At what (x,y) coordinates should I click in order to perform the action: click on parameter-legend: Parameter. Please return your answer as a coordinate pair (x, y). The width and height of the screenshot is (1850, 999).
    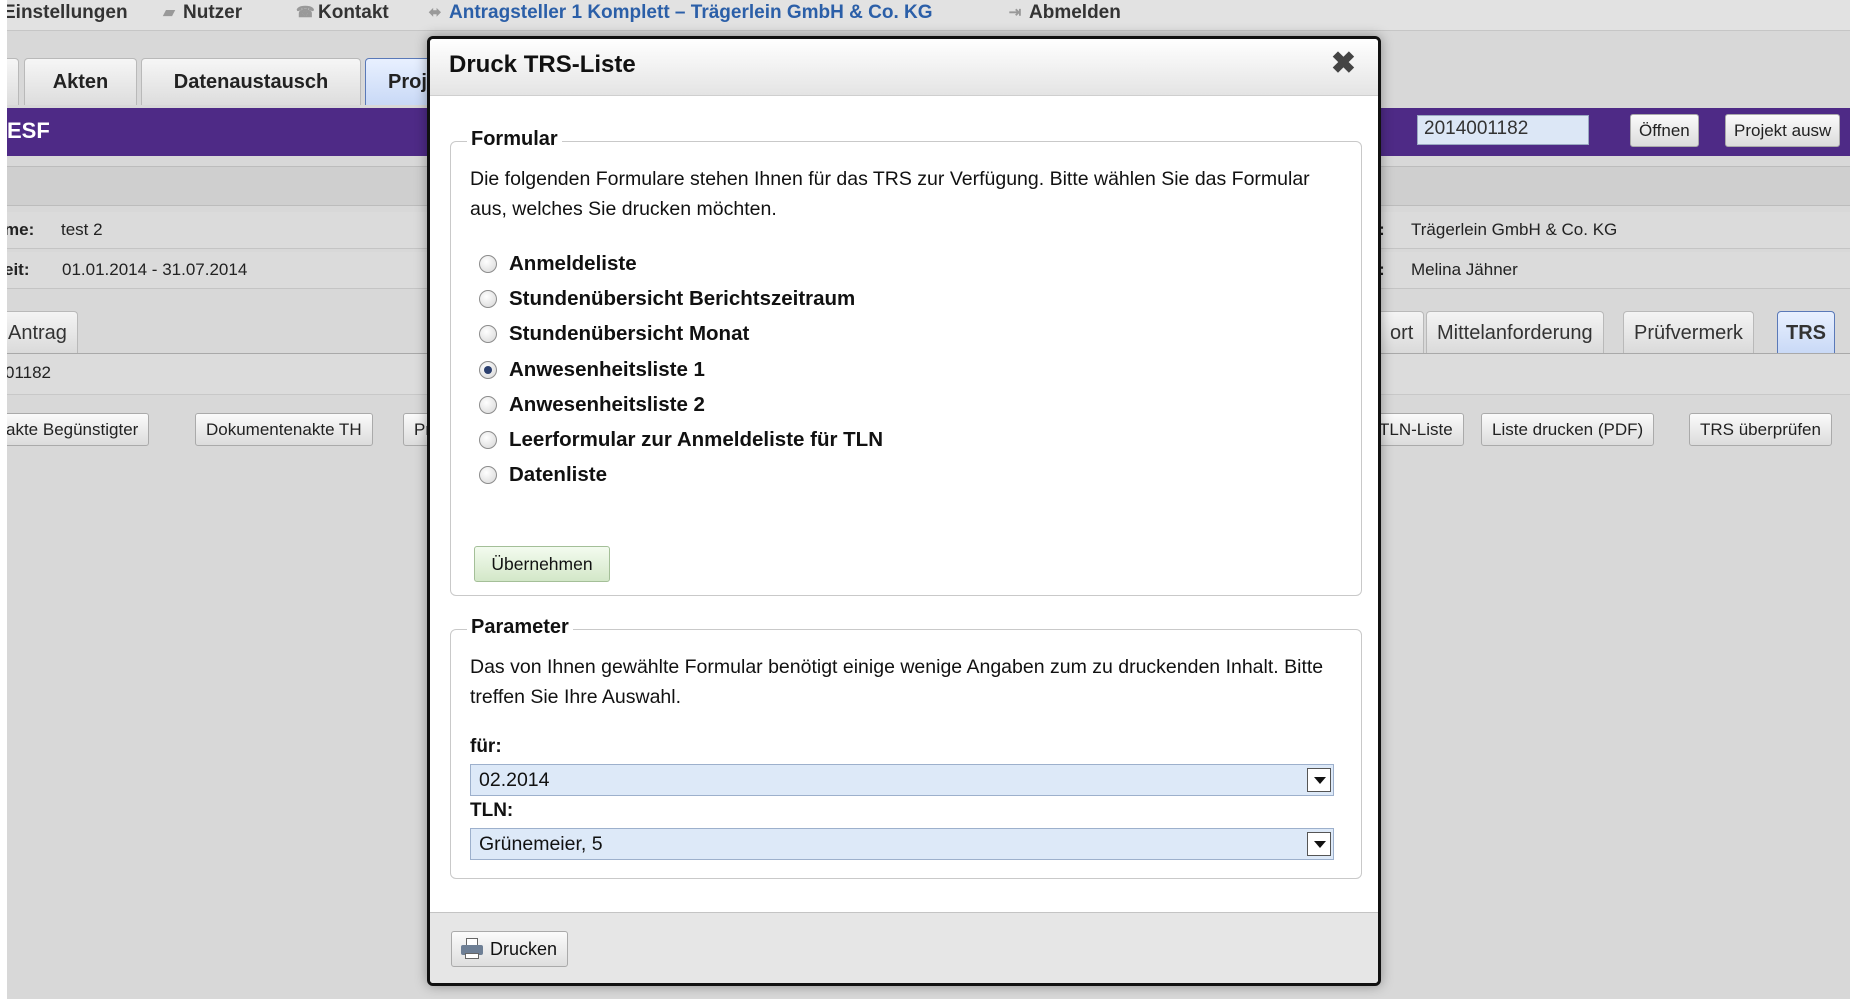
    Looking at the image, I should click on (520, 627).